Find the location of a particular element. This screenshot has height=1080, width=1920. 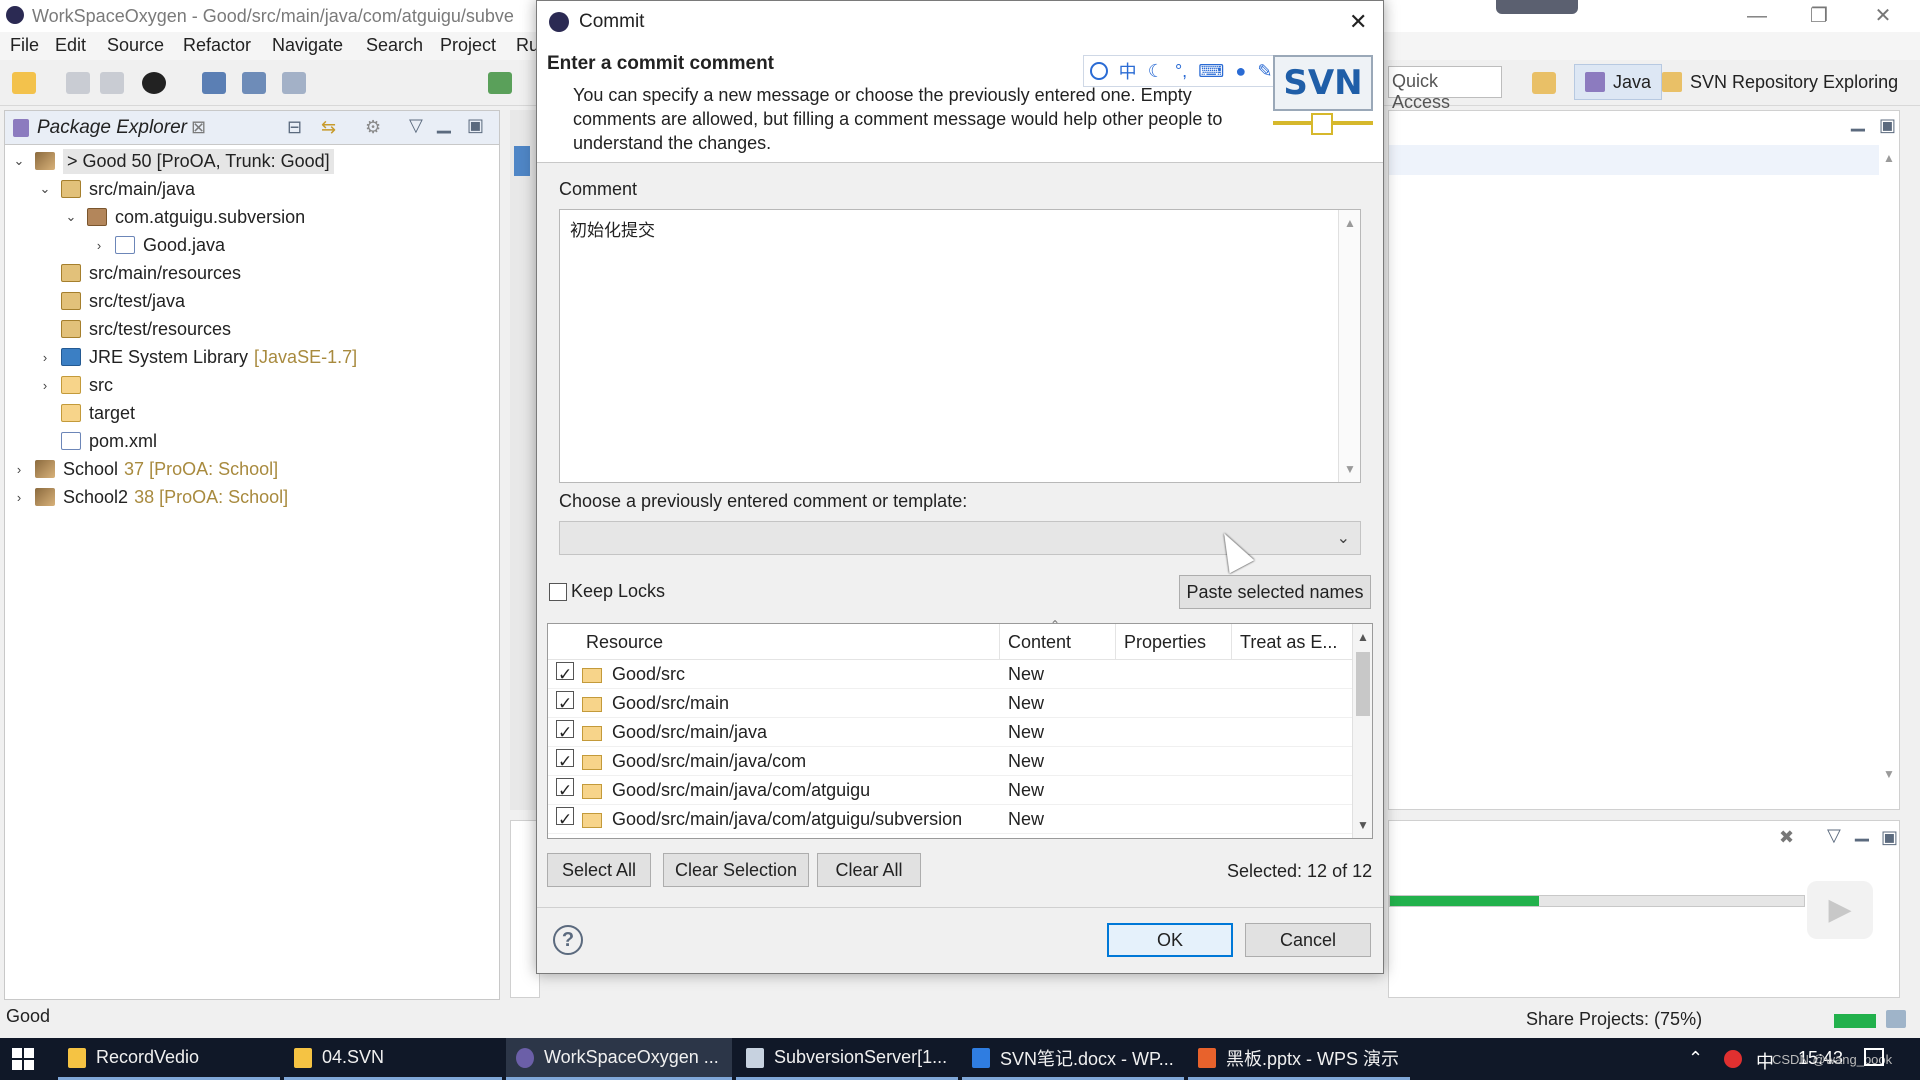

column-resource: Resource is located at coordinates (774, 642).